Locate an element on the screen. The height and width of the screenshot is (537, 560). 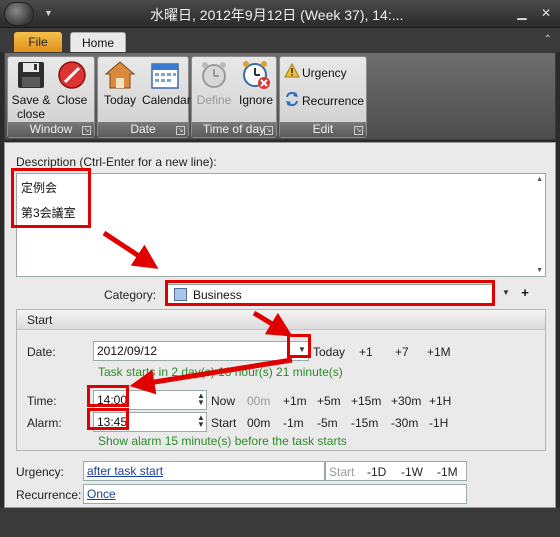
annotation-arrow-to-time is located at coordinates (211, 376).